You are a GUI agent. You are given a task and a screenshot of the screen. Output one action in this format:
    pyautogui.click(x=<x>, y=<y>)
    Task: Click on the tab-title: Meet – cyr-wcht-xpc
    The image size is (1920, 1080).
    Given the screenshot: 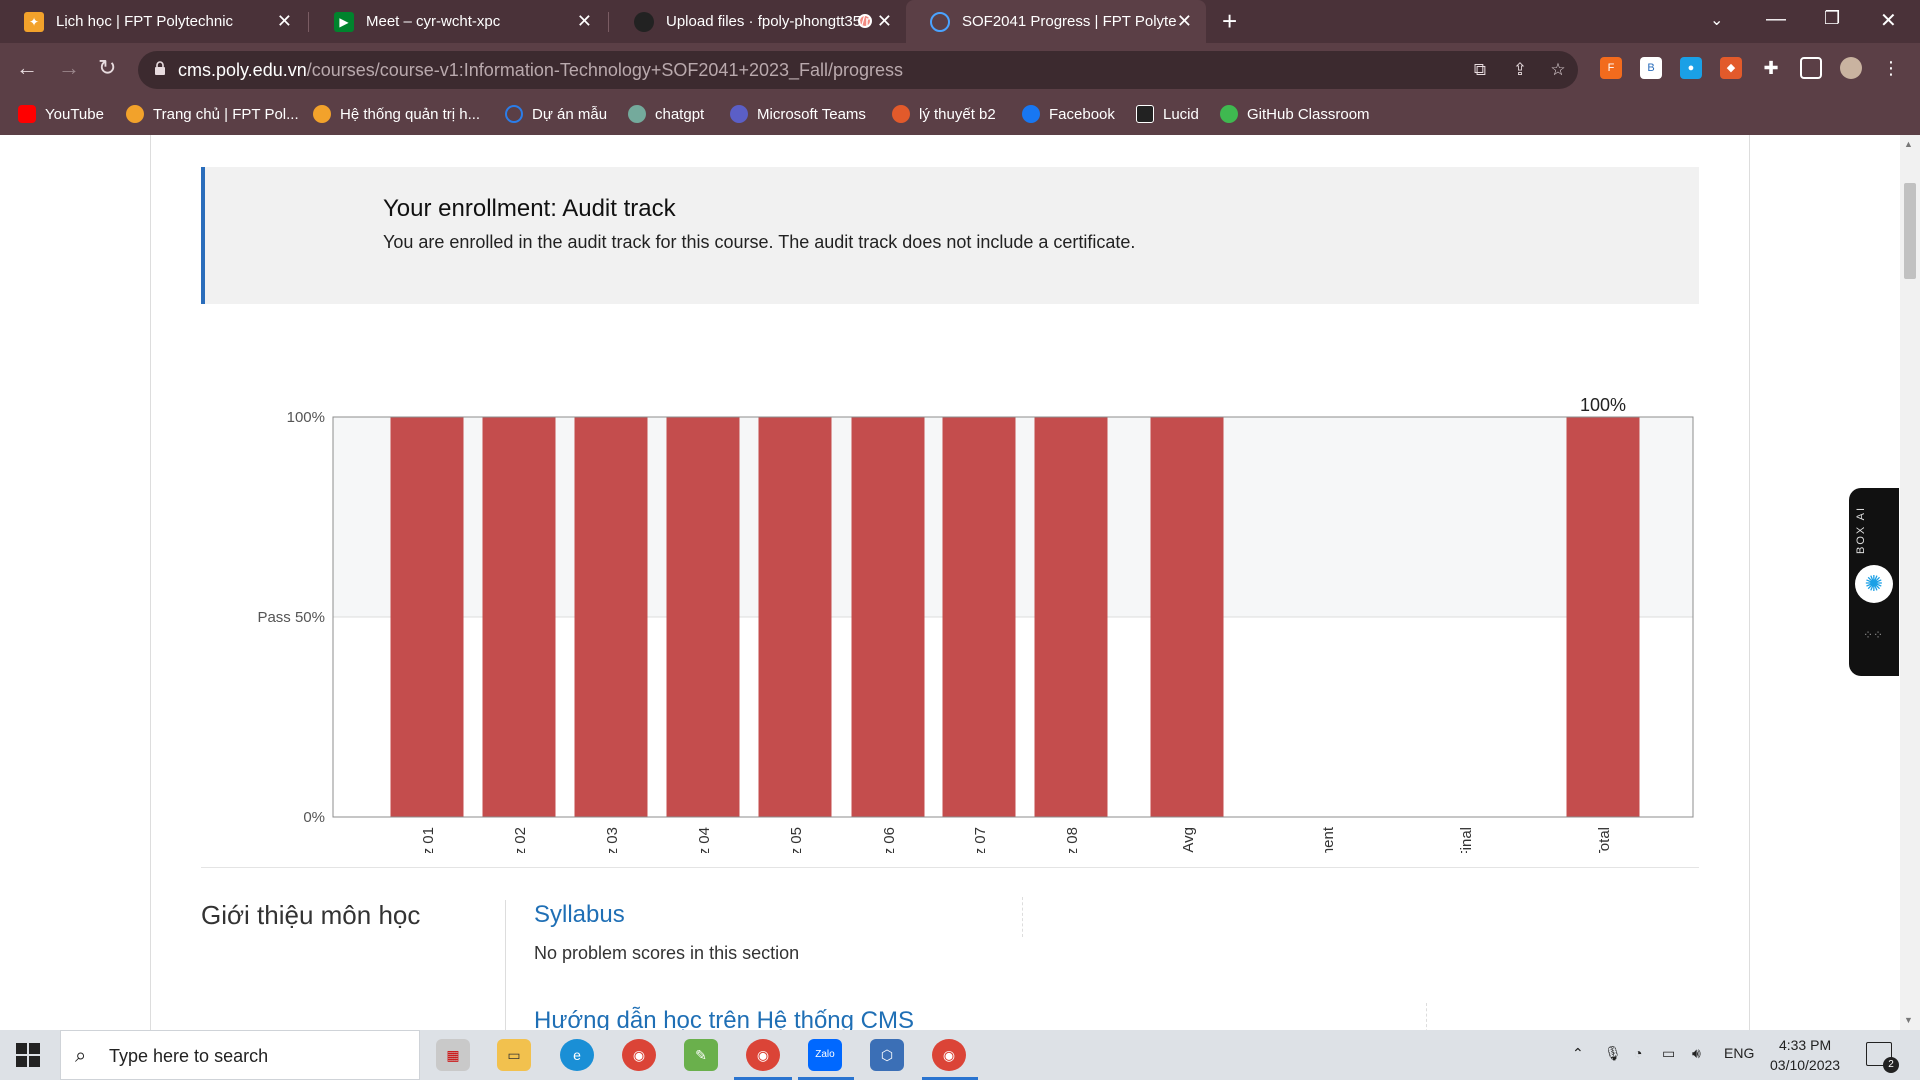 What is the action you would take?
    pyautogui.click(x=433, y=21)
    